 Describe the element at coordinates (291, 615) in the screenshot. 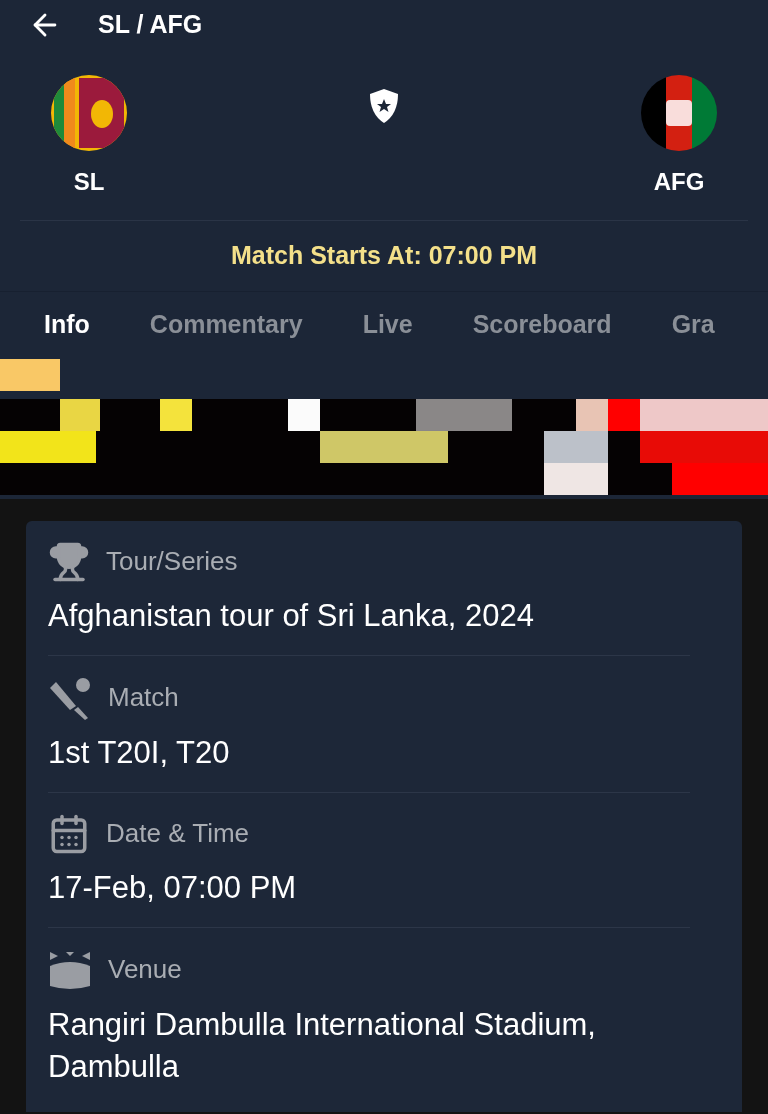

I see `info-value: Afghanistan tour of Sri Lanka, 2024` at that location.